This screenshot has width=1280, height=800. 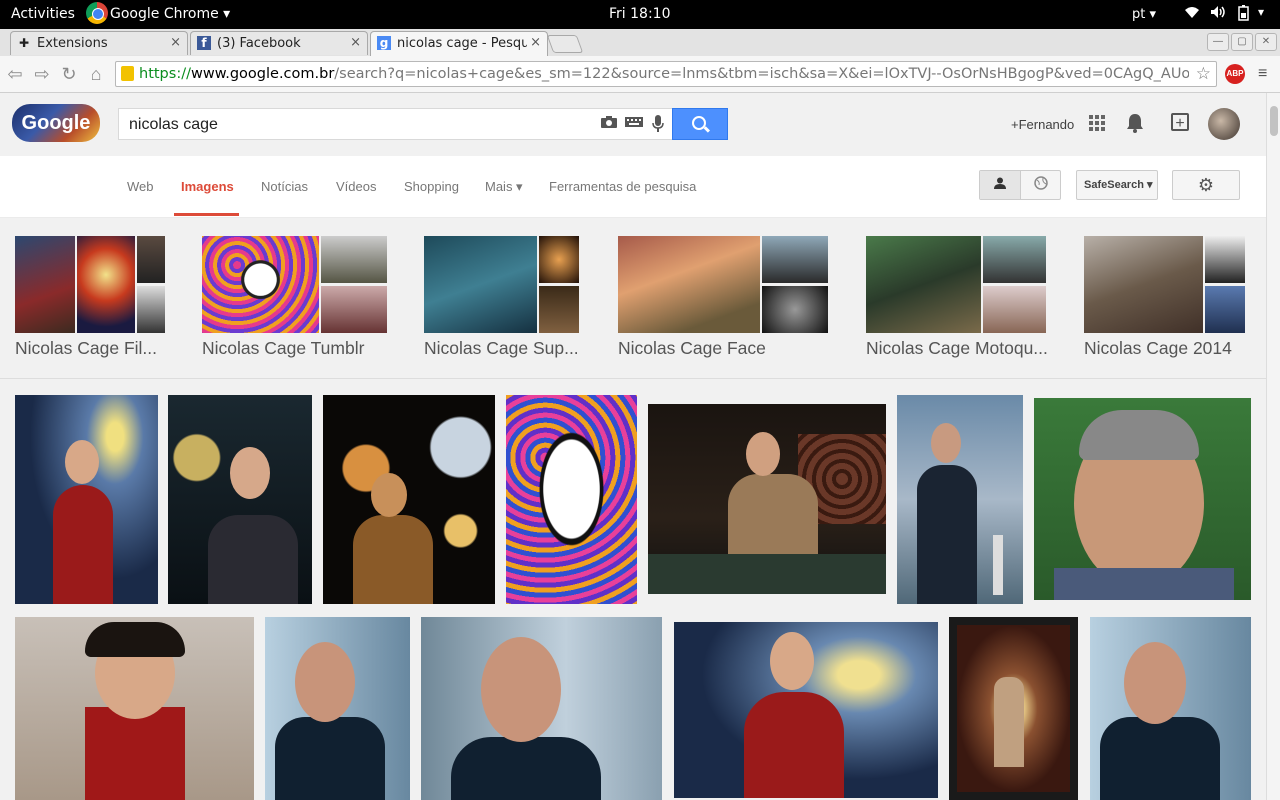 I want to click on safesearch-dropdown: SafeSearch ▾, so click(x=1117, y=185).